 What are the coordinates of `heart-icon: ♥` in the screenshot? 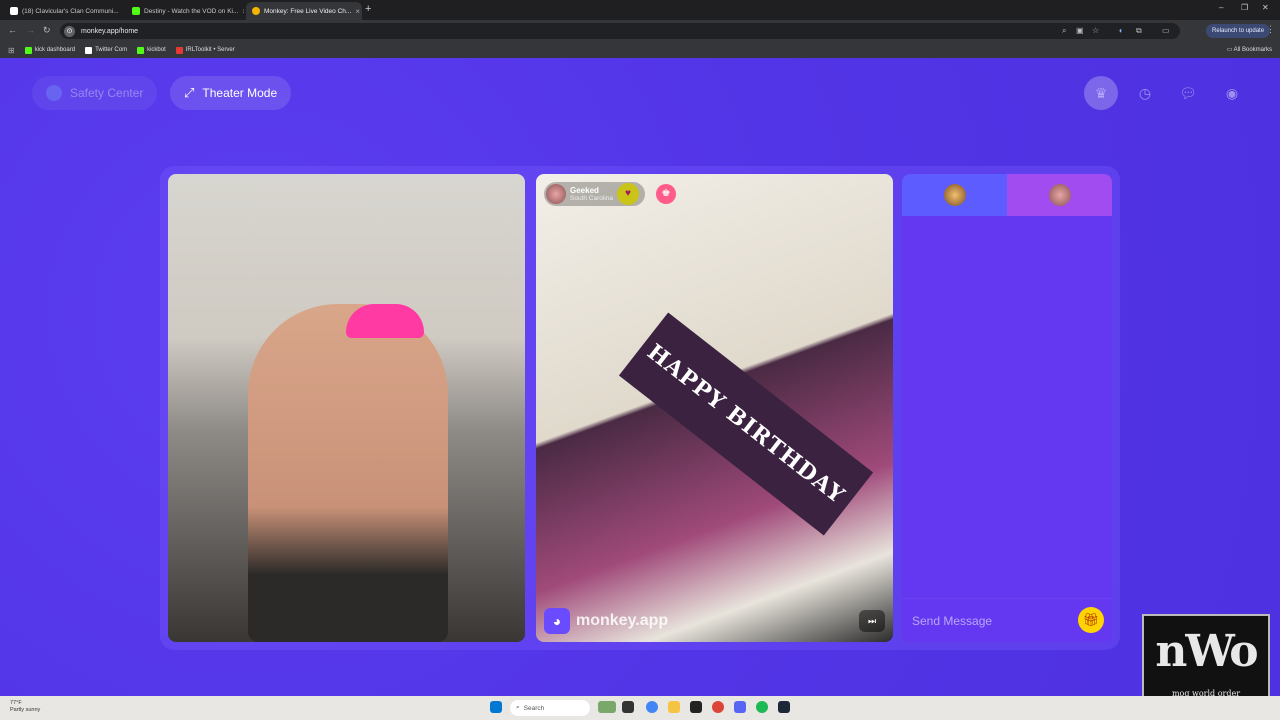 It's located at (628, 194).